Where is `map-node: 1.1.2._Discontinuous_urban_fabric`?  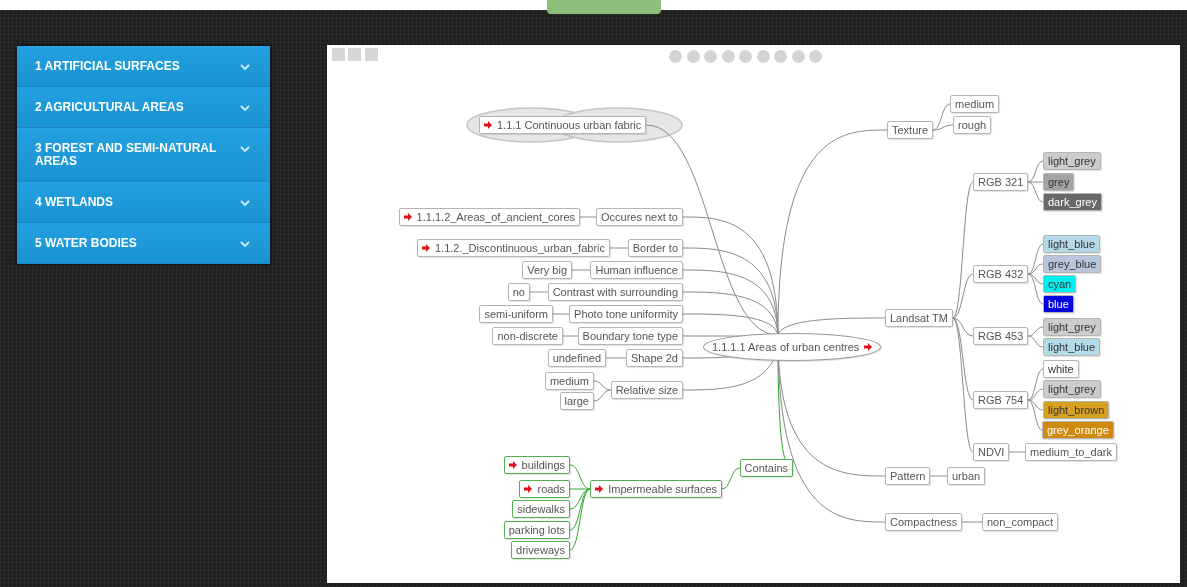
map-node: 1.1.2._Discontinuous_urban_fabric is located at coordinates (513, 248).